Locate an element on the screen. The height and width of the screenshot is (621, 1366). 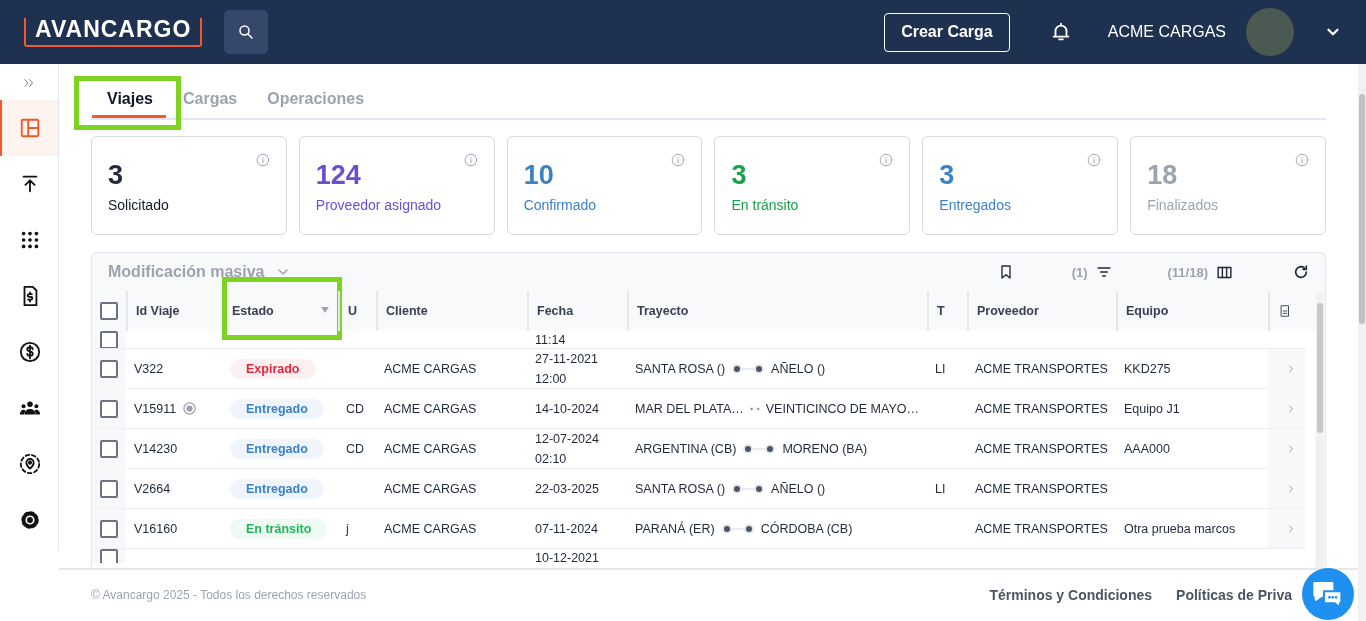
column-header: Cliente is located at coordinates (407, 311).